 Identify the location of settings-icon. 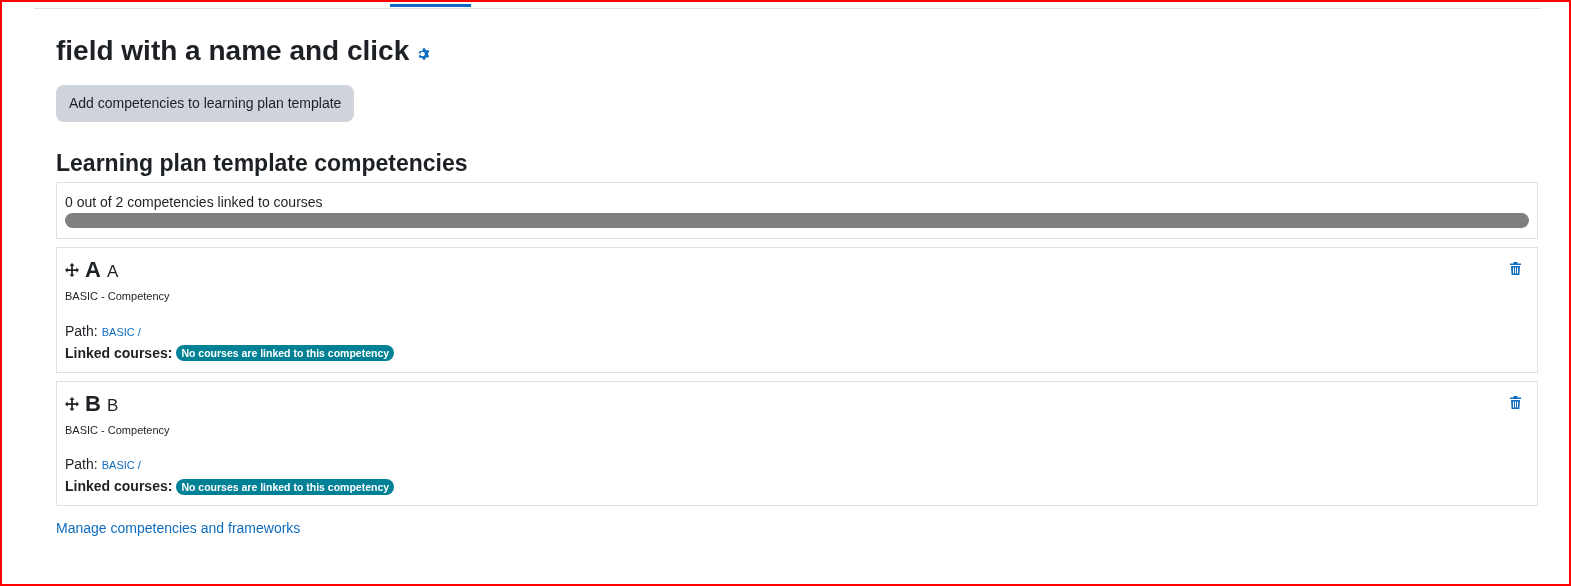
(424, 54).